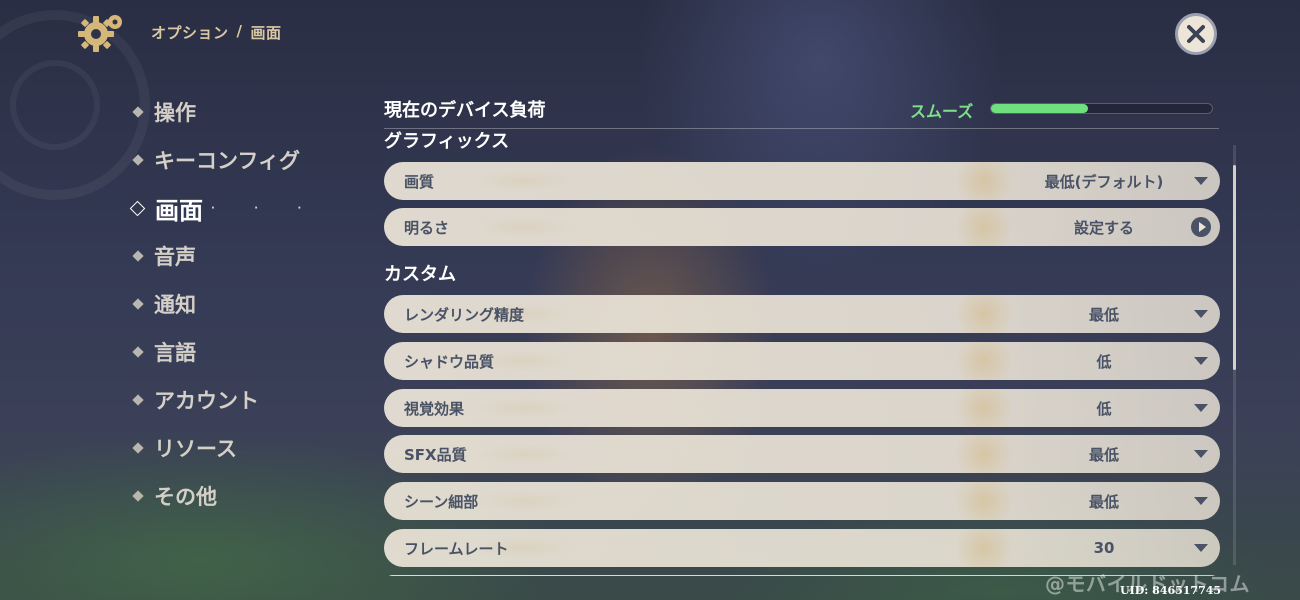 This screenshot has width=1300, height=600. I want to click on setting-value: 設定する, so click(1103, 227).